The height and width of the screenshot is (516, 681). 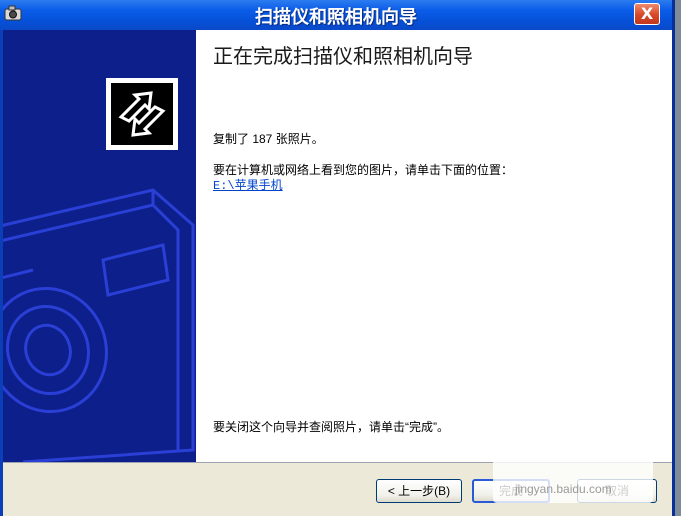 What do you see at coordinates (268, 139) in the screenshot?
I see `copied-count-text: 复制了 187 张照片。` at bounding box center [268, 139].